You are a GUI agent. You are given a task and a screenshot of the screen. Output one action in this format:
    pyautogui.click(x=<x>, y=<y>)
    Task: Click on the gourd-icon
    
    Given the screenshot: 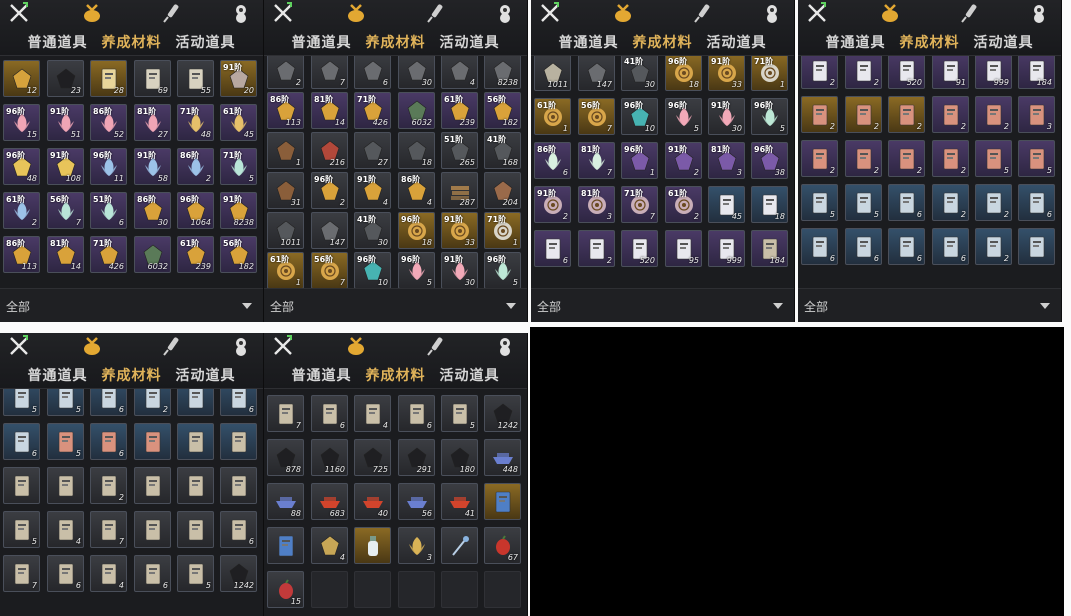 What is the action you would take?
    pyautogui.click(x=505, y=13)
    